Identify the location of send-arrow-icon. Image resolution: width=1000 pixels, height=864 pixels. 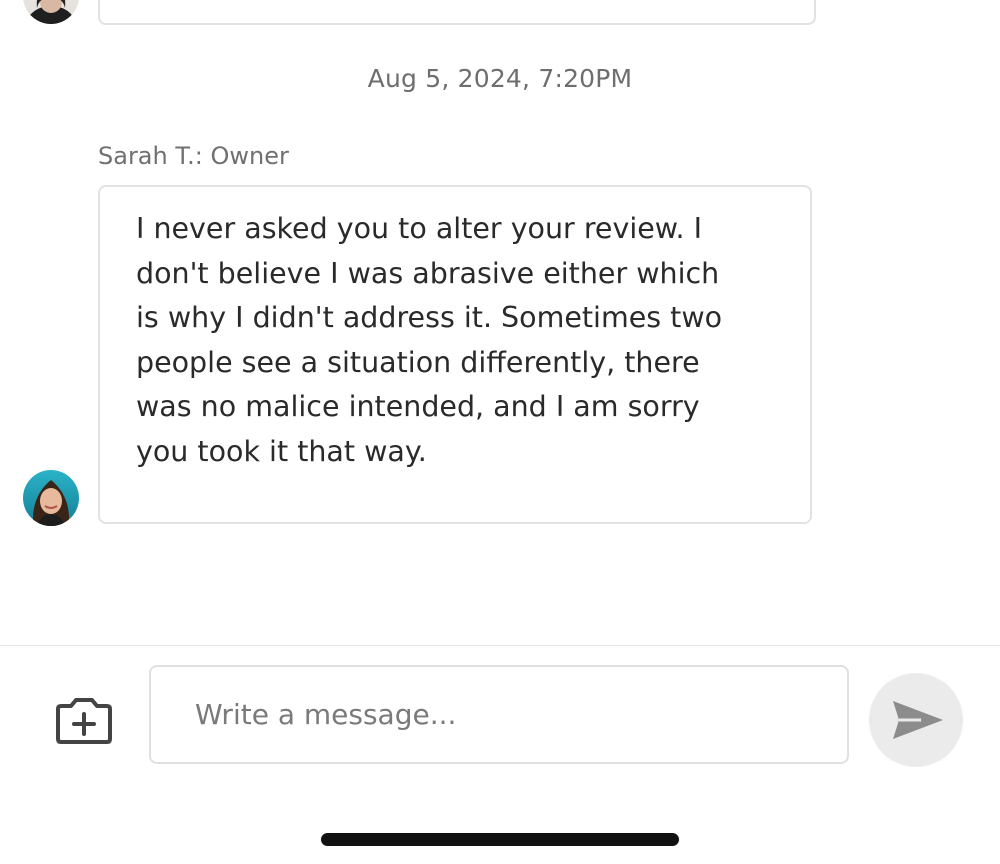
(918, 720).